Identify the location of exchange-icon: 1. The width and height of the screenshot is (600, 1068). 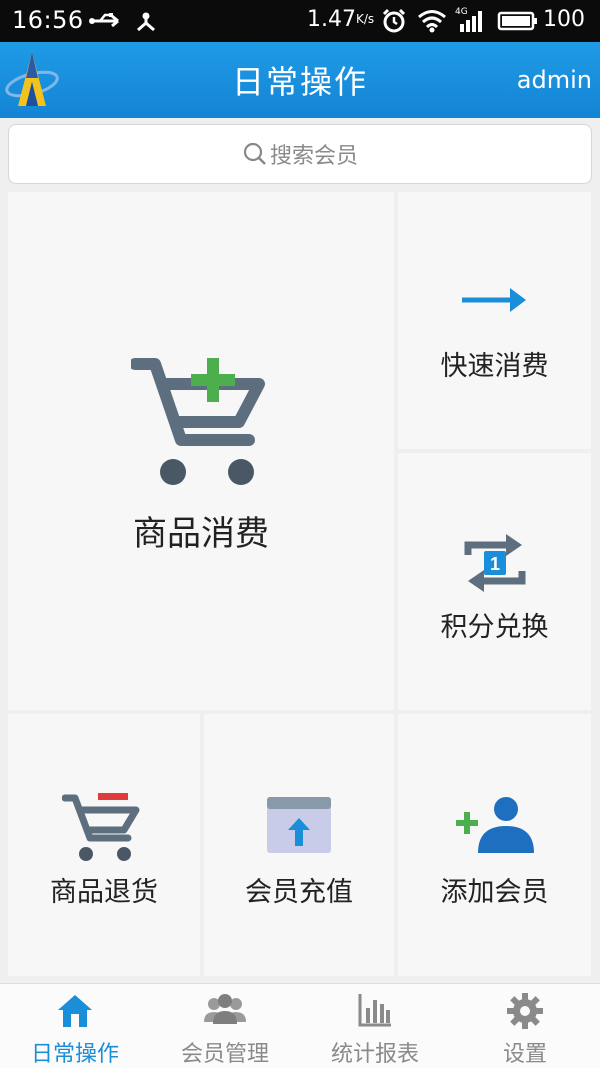
(495, 563).